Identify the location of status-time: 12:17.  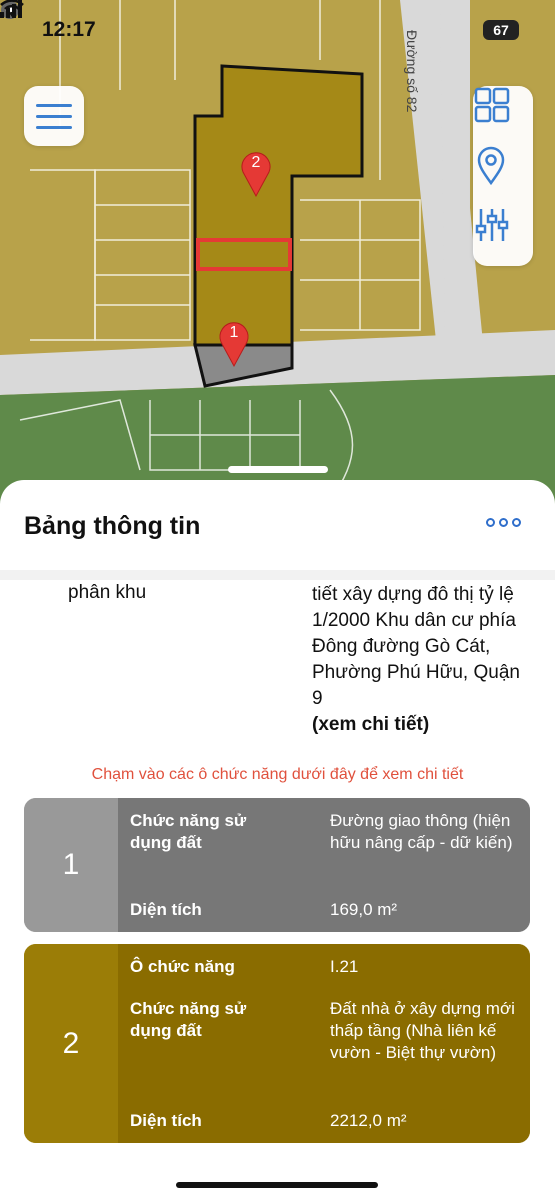
(69, 29).